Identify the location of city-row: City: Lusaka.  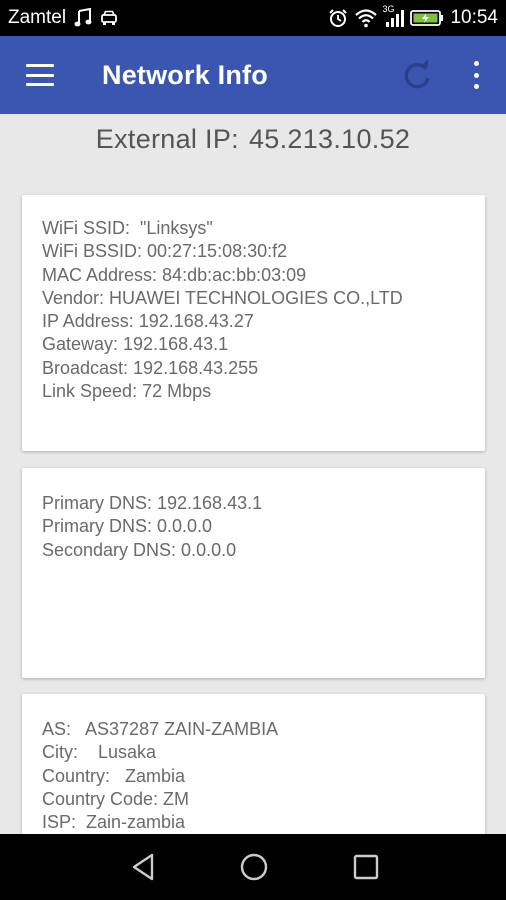
(99, 752).